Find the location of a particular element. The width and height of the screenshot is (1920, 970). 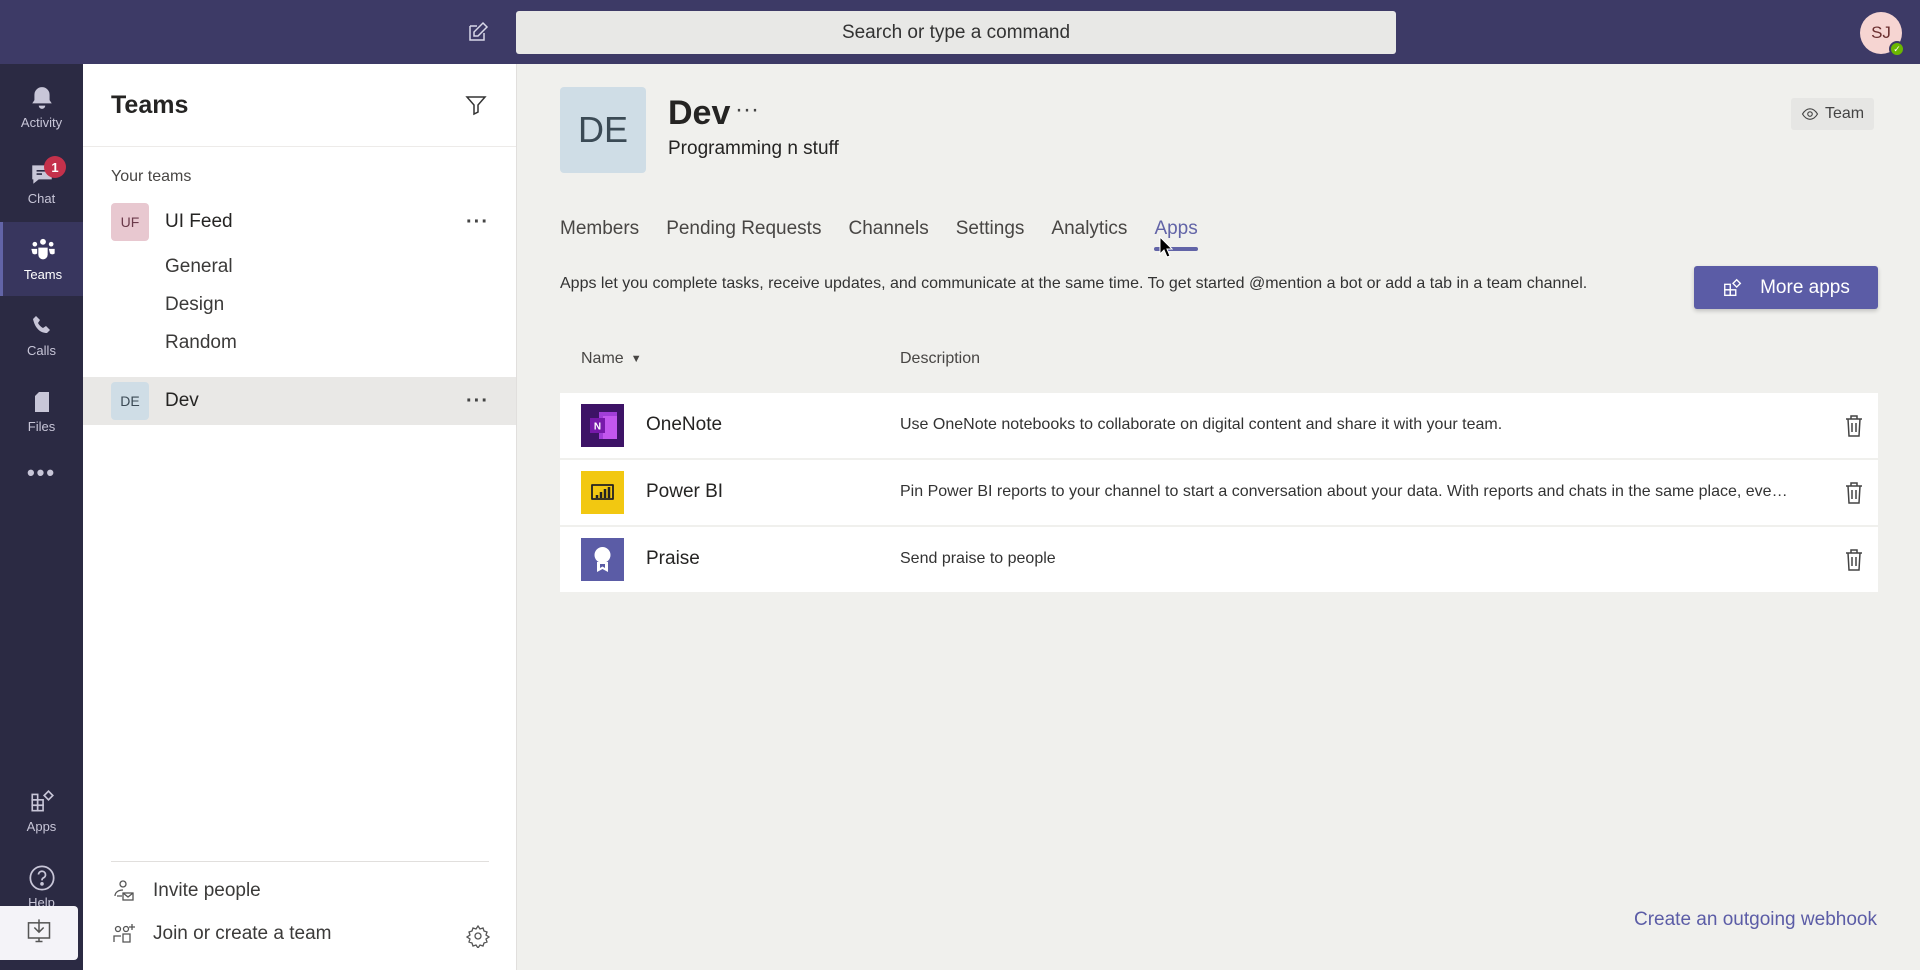

rail-label: Calls is located at coordinates (41, 350).